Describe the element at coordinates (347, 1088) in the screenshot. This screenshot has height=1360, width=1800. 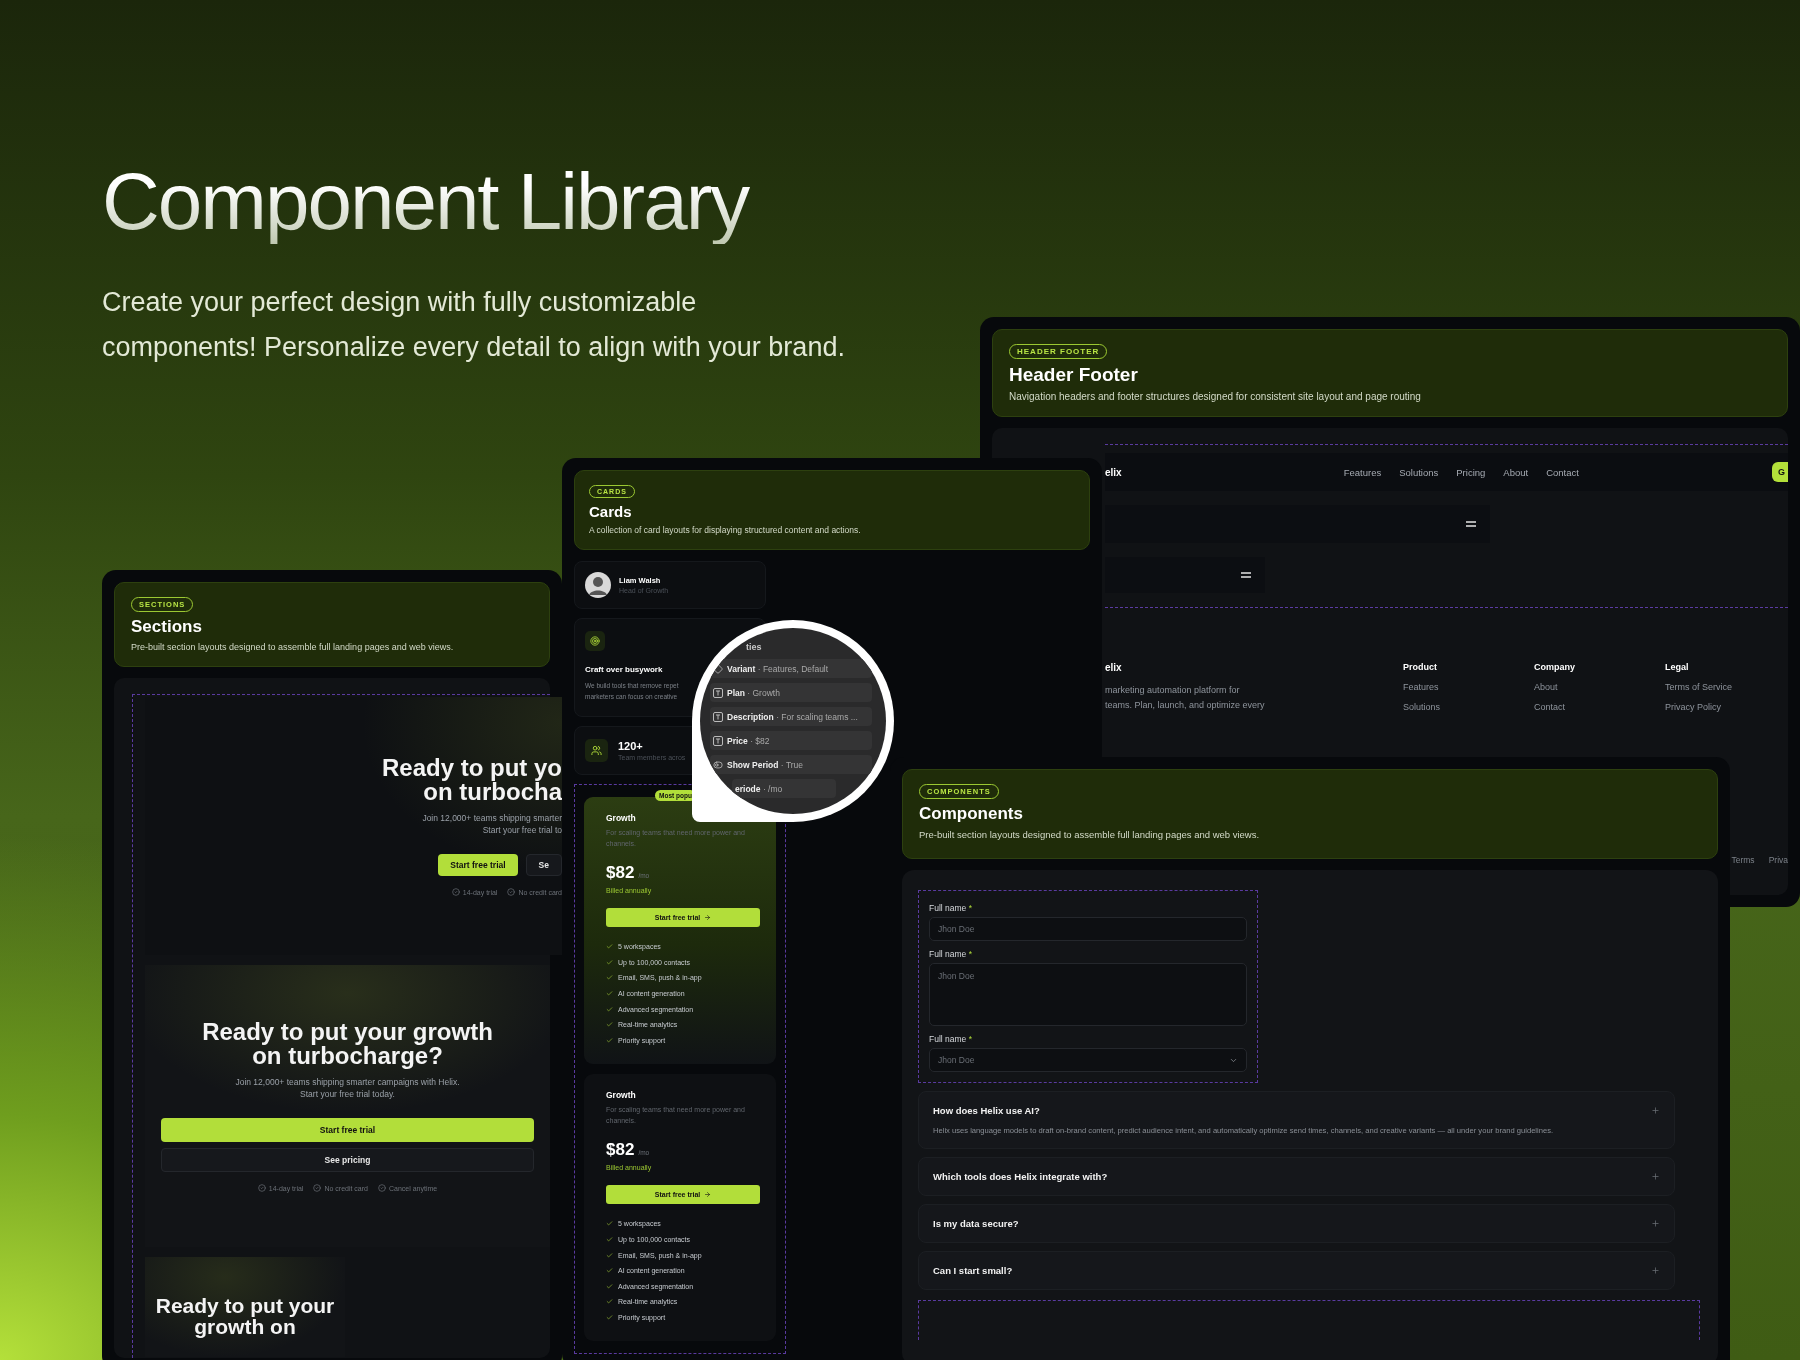
I see `section-subtitle: Join 12,000+ teams shipping smarter campaigns with Helix. Start your free trial today.` at that location.